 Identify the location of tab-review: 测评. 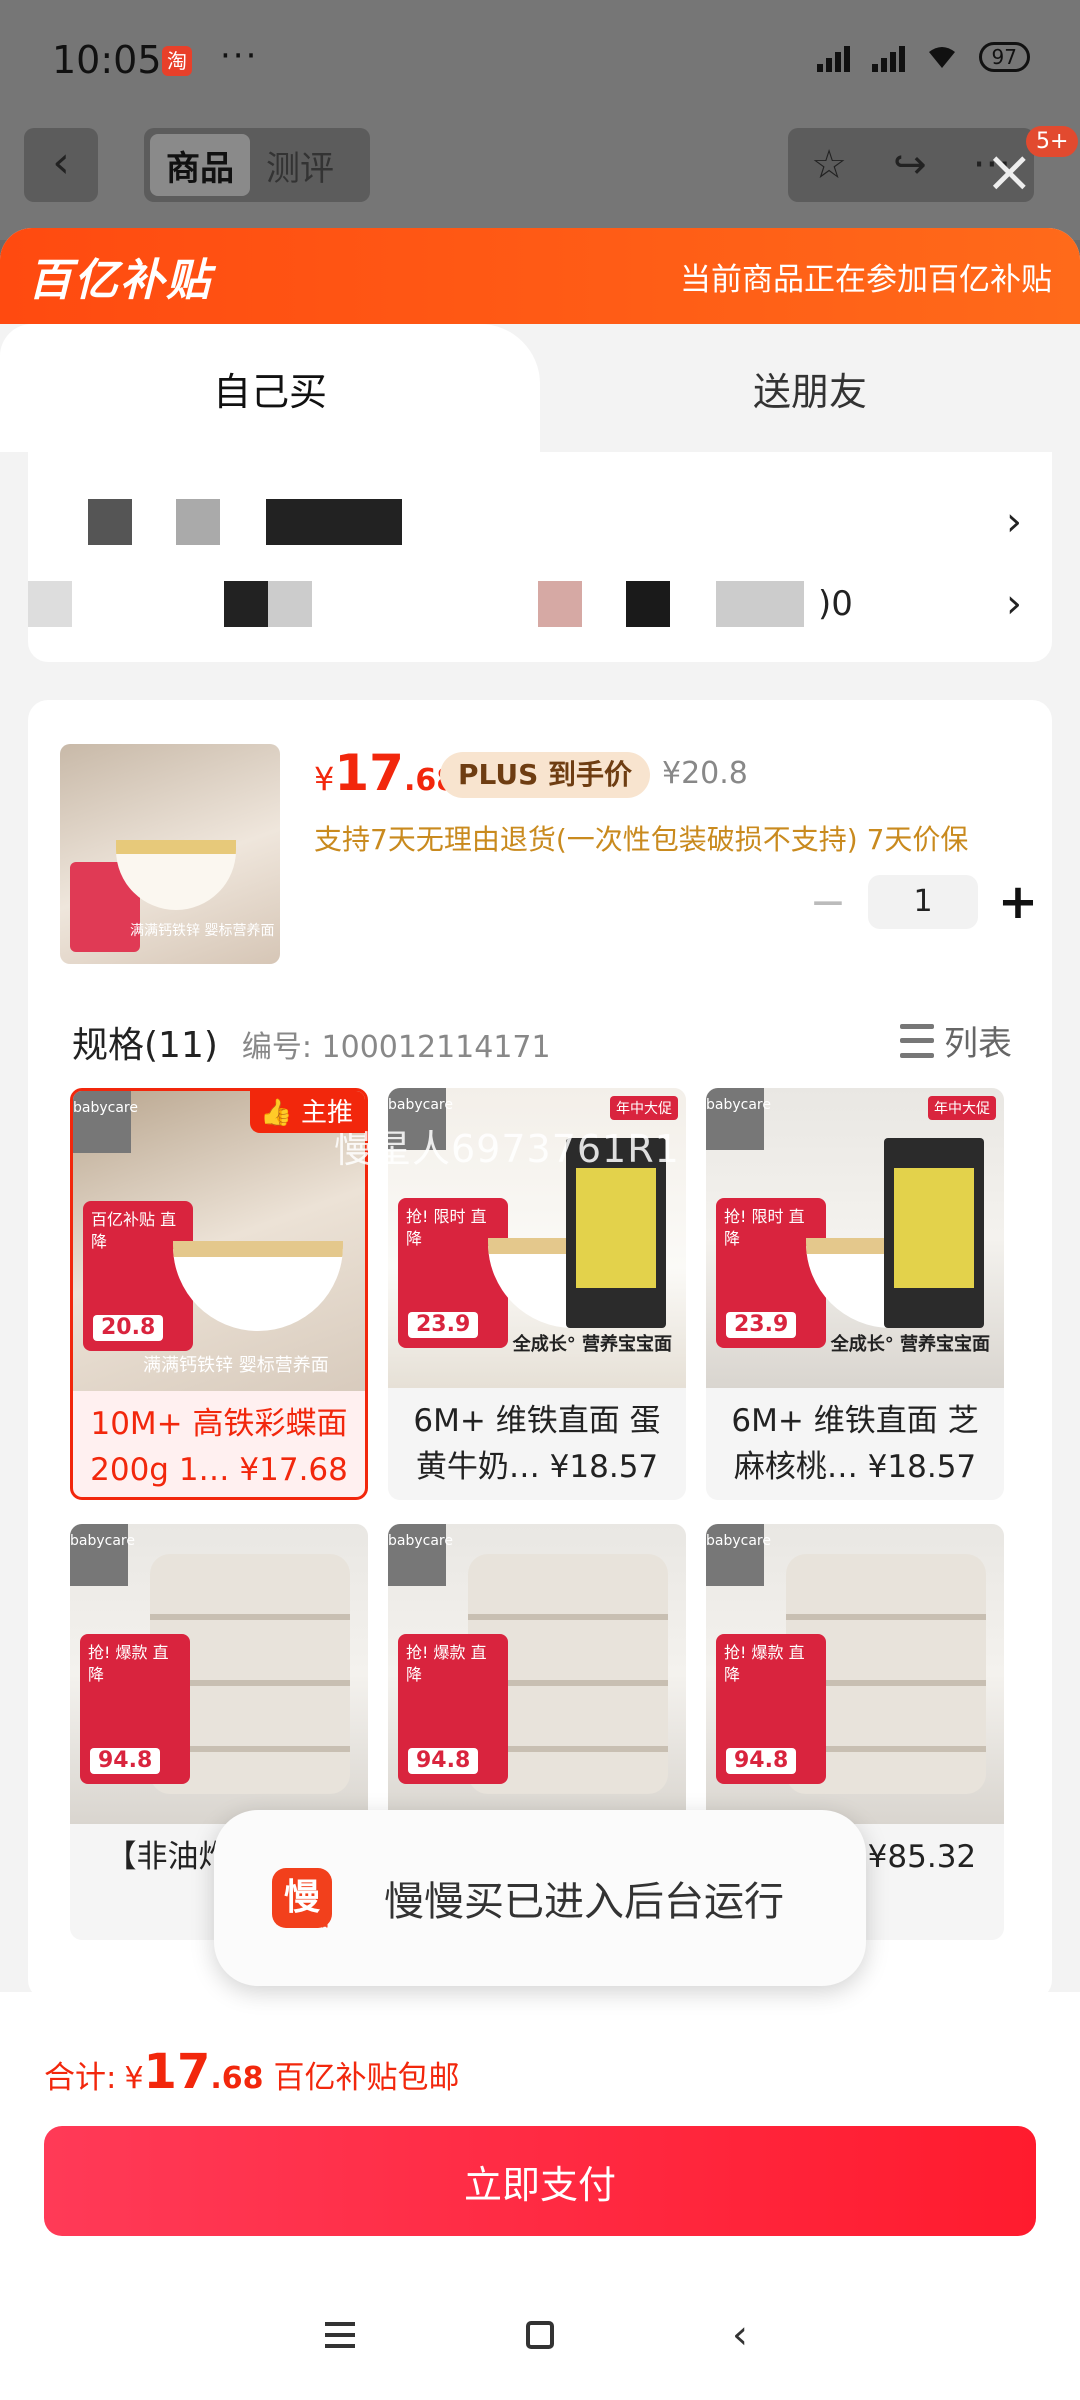
(300, 165).